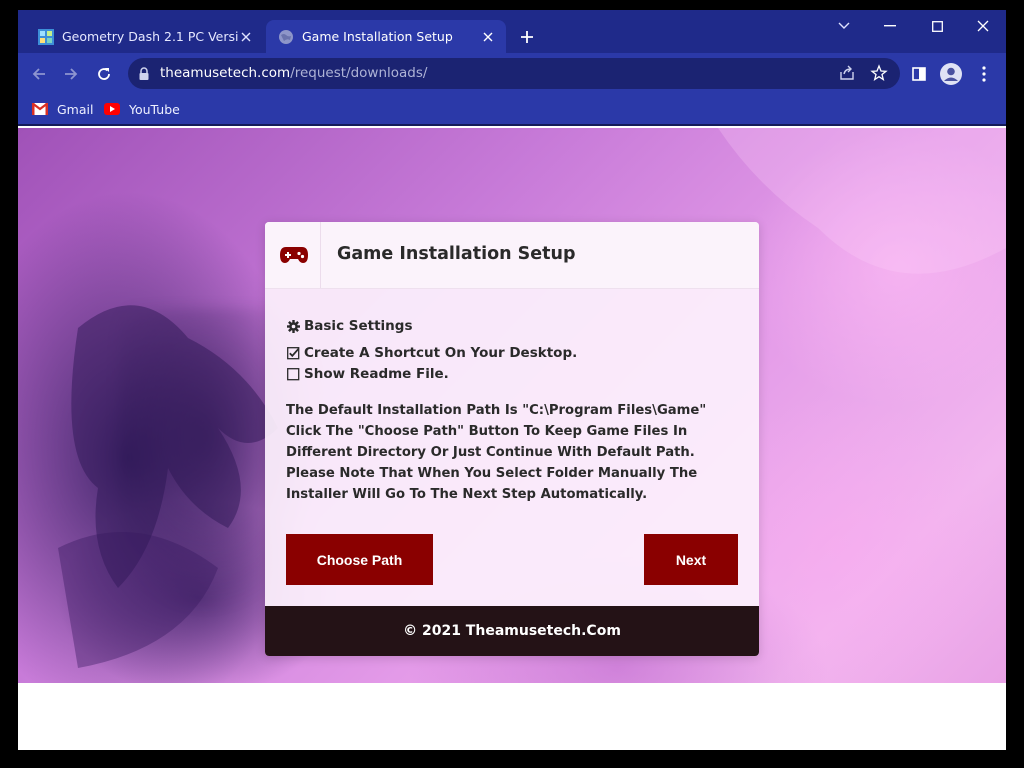  Describe the element at coordinates (527, 37) in the screenshot. I see `new-tab-plus-icon` at that location.